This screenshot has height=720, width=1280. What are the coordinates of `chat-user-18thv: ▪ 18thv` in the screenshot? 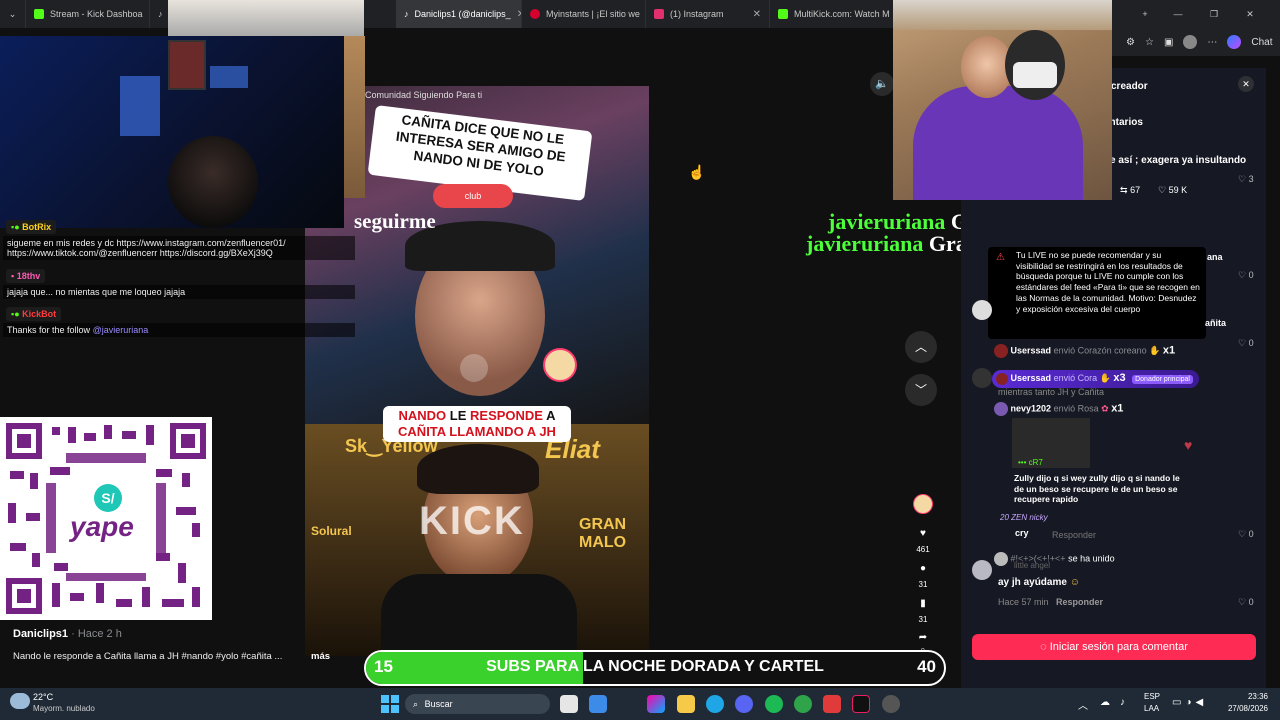 It's located at (26, 276).